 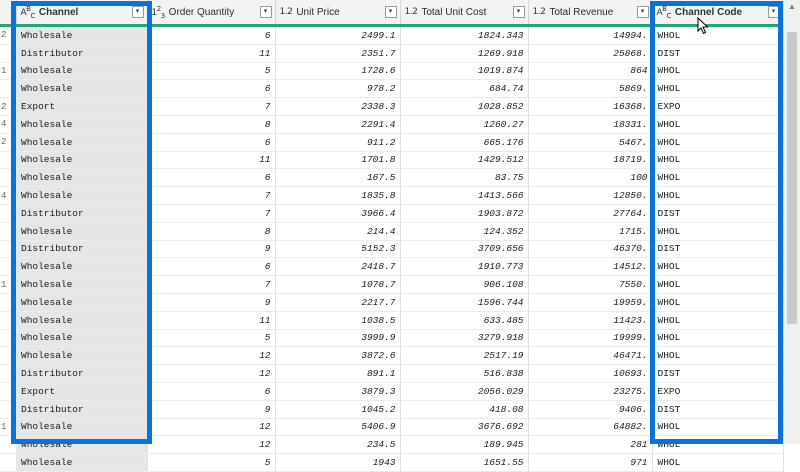 I want to click on table-row: 2 Export 7 2338.3 1028.852 16368. EXPO, so click(x=392, y=106).